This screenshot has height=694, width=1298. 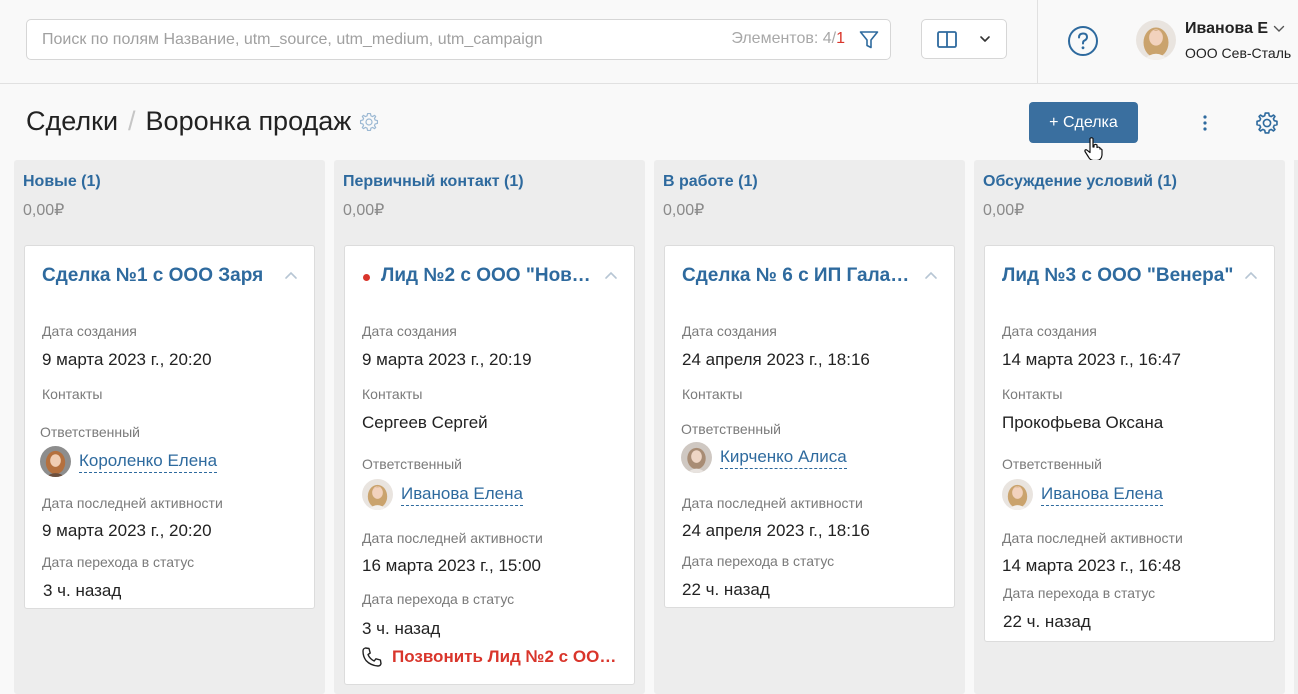 What do you see at coordinates (127, 530) in the screenshot?
I see `activity-value: 9 марта 2023 г., 20:20` at bounding box center [127, 530].